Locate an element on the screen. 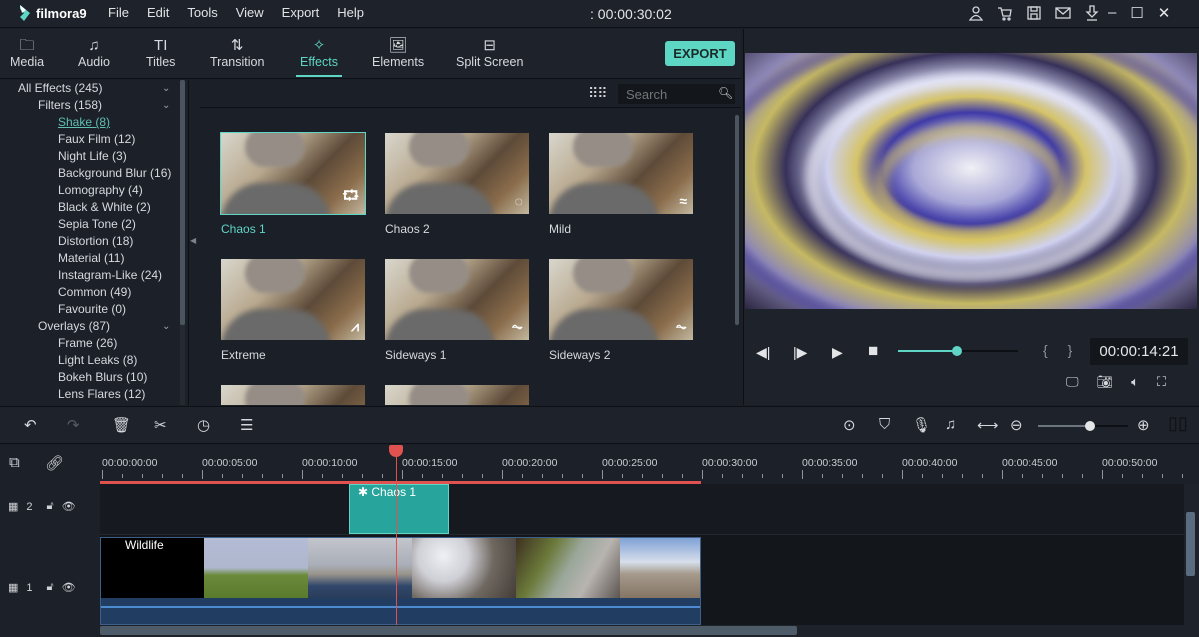 The width and height of the screenshot is (1199, 637). sidebar-item: Lomography (4) is located at coordinates (100, 190).